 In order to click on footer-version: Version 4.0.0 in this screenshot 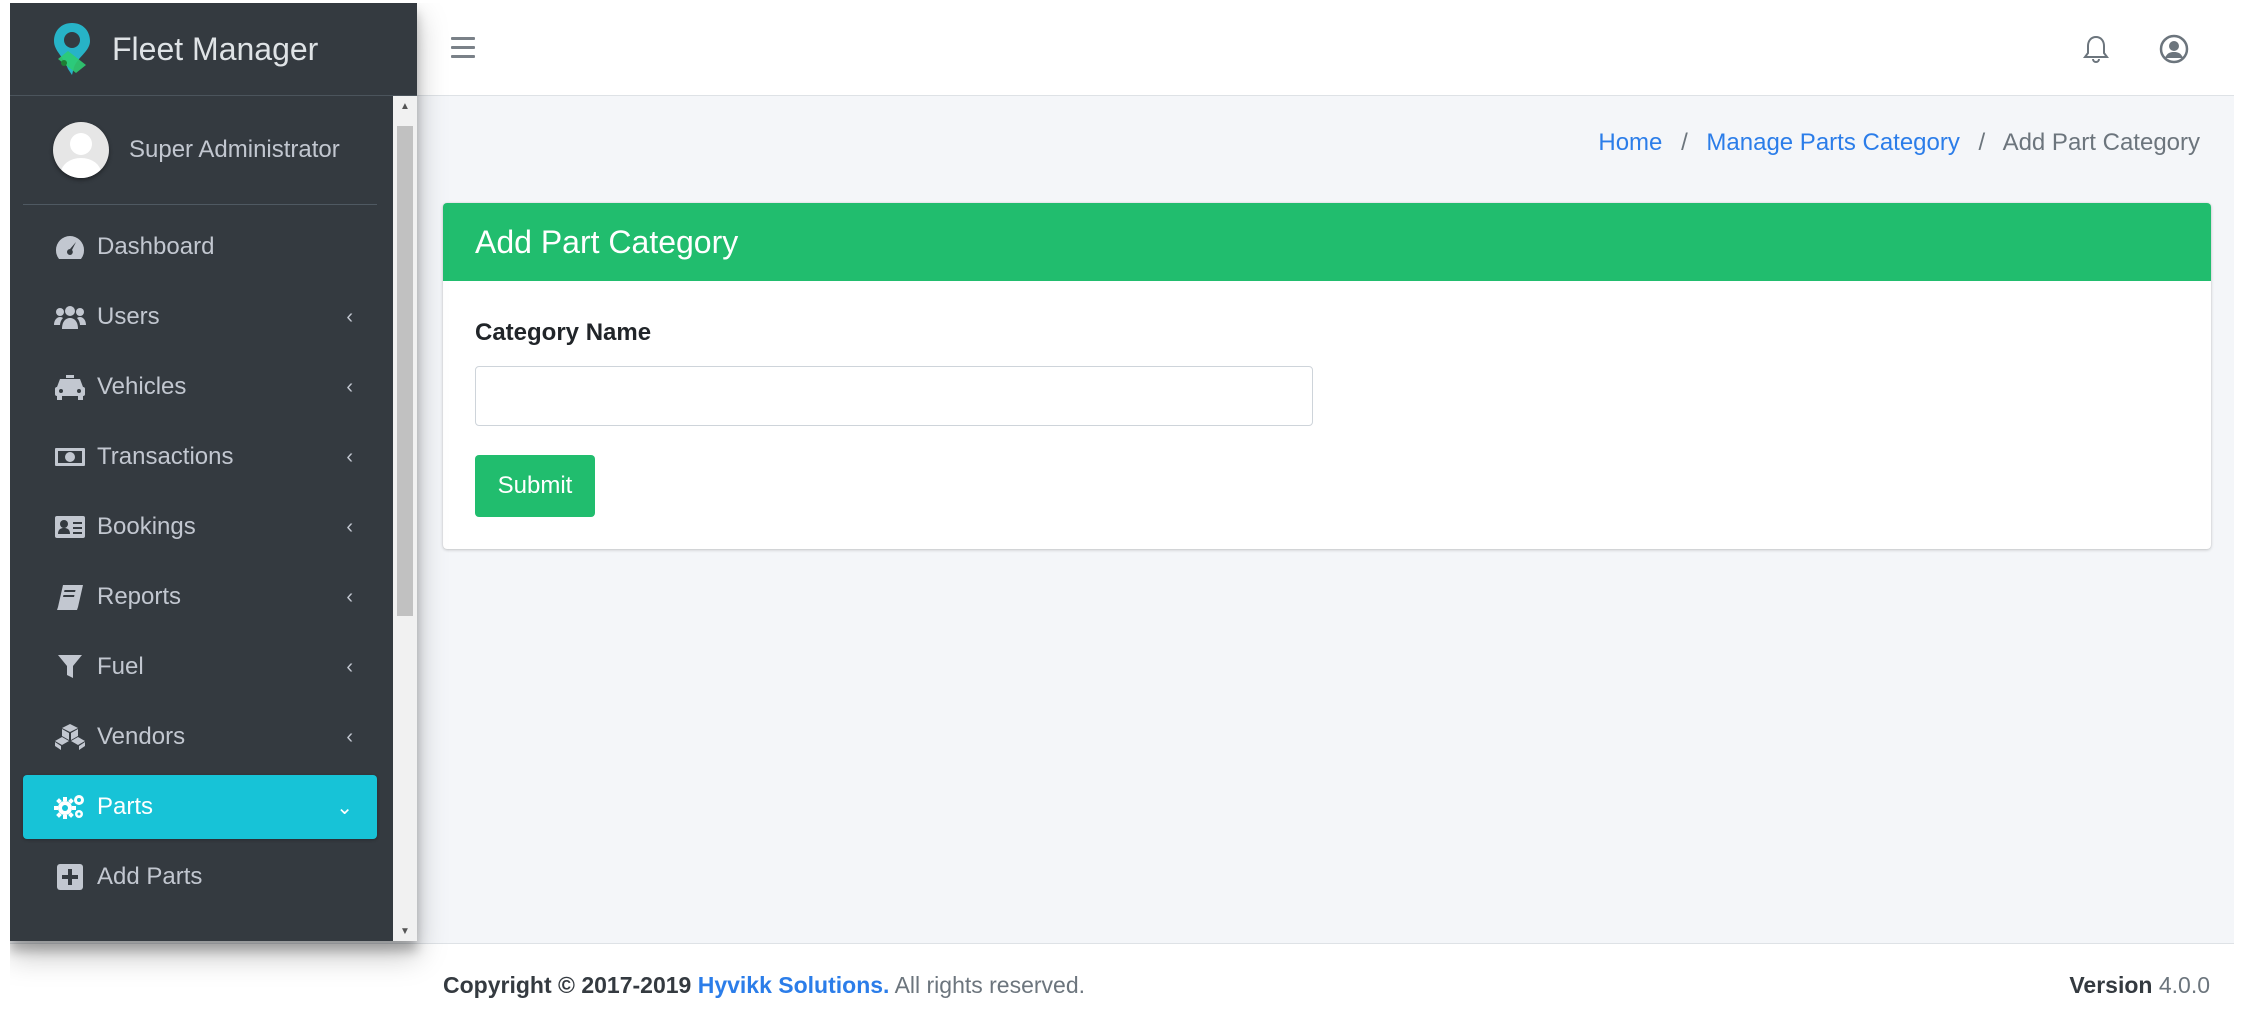, I will do `click(2139, 985)`.